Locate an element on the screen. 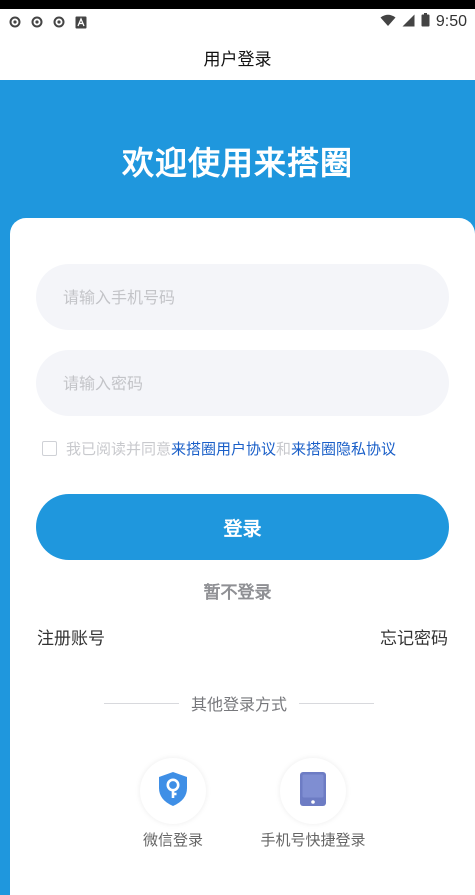 This screenshot has width=475, height=895. divider-line-left is located at coordinates (141, 703).